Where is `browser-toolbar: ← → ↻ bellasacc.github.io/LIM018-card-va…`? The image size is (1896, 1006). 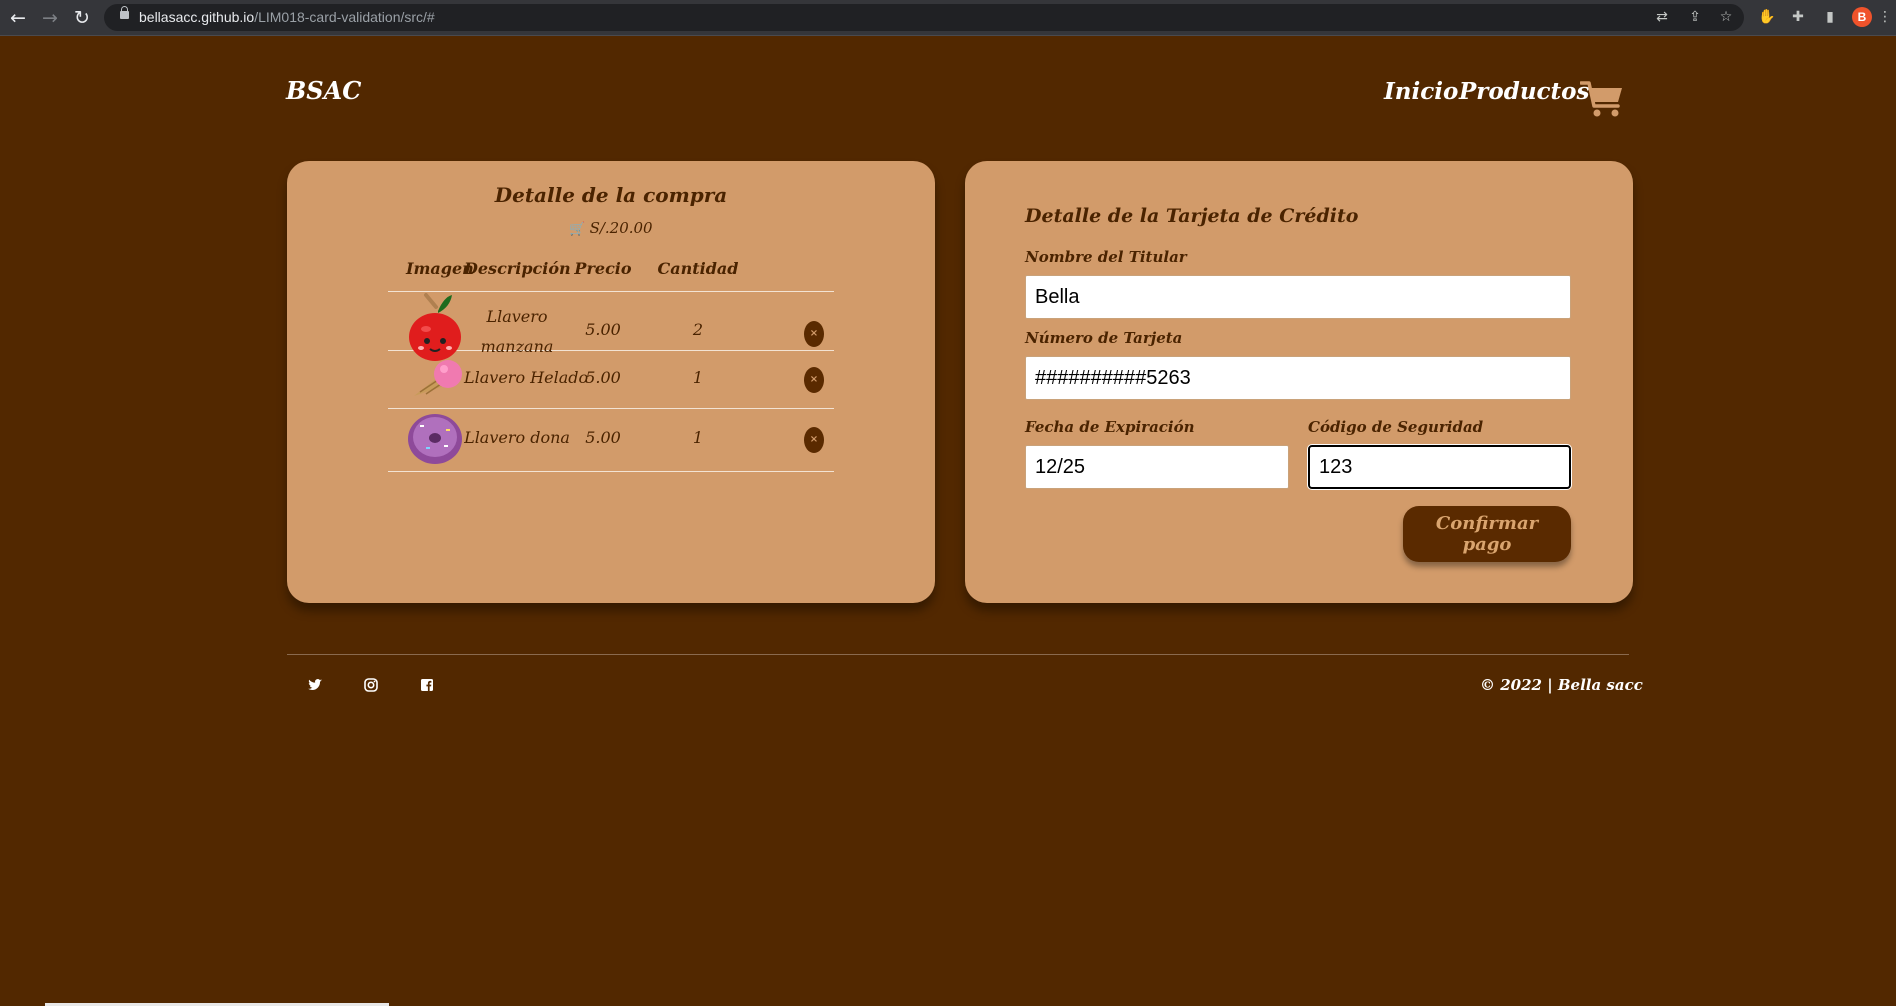
browser-toolbar: ← → ↻ bellasacc.github.io/LIM018-card-va… is located at coordinates (948, 18).